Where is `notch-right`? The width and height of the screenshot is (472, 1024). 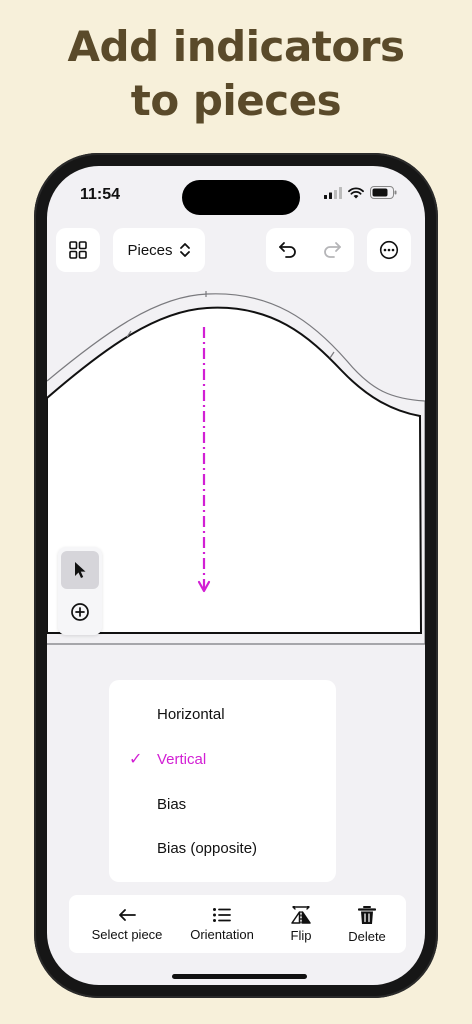
notch-right is located at coordinates (332, 355).